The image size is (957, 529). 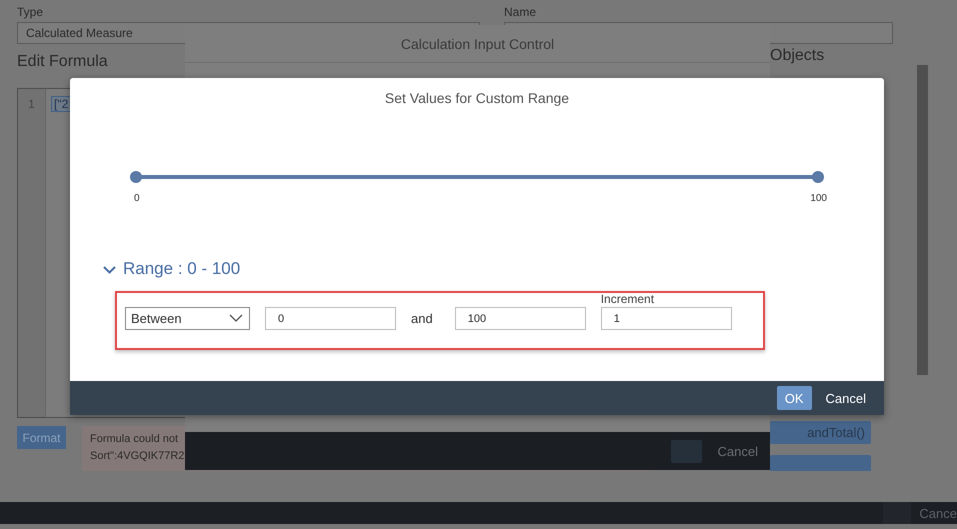 What do you see at coordinates (818, 198) in the screenshot?
I see `slider-max-label: 100` at bounding box center [818, 198].